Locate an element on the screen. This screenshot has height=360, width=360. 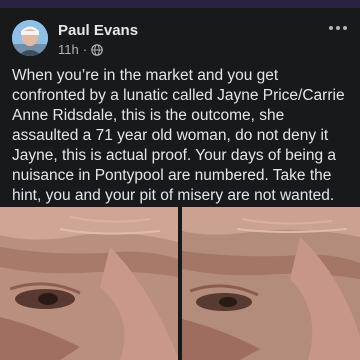
more-options-button is located at coordinates (338, 28).